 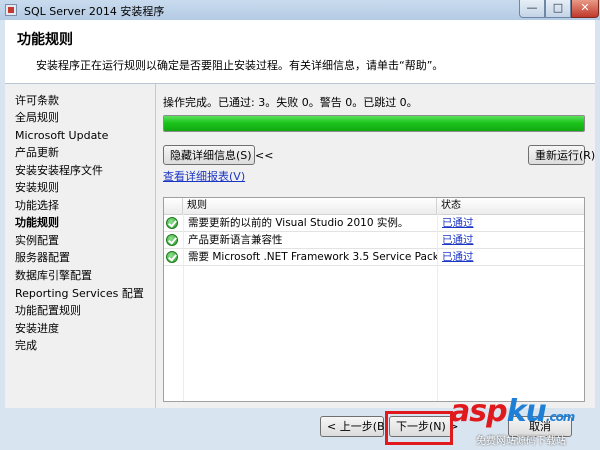 What do you see at coordinates (240, 65) in the screenshot?
I see `page-description: 安装程序正在运行规则以确定是否要阻止安装过程。有关详细信息，请单击“帮助”。` at bounding box center [240, 65].